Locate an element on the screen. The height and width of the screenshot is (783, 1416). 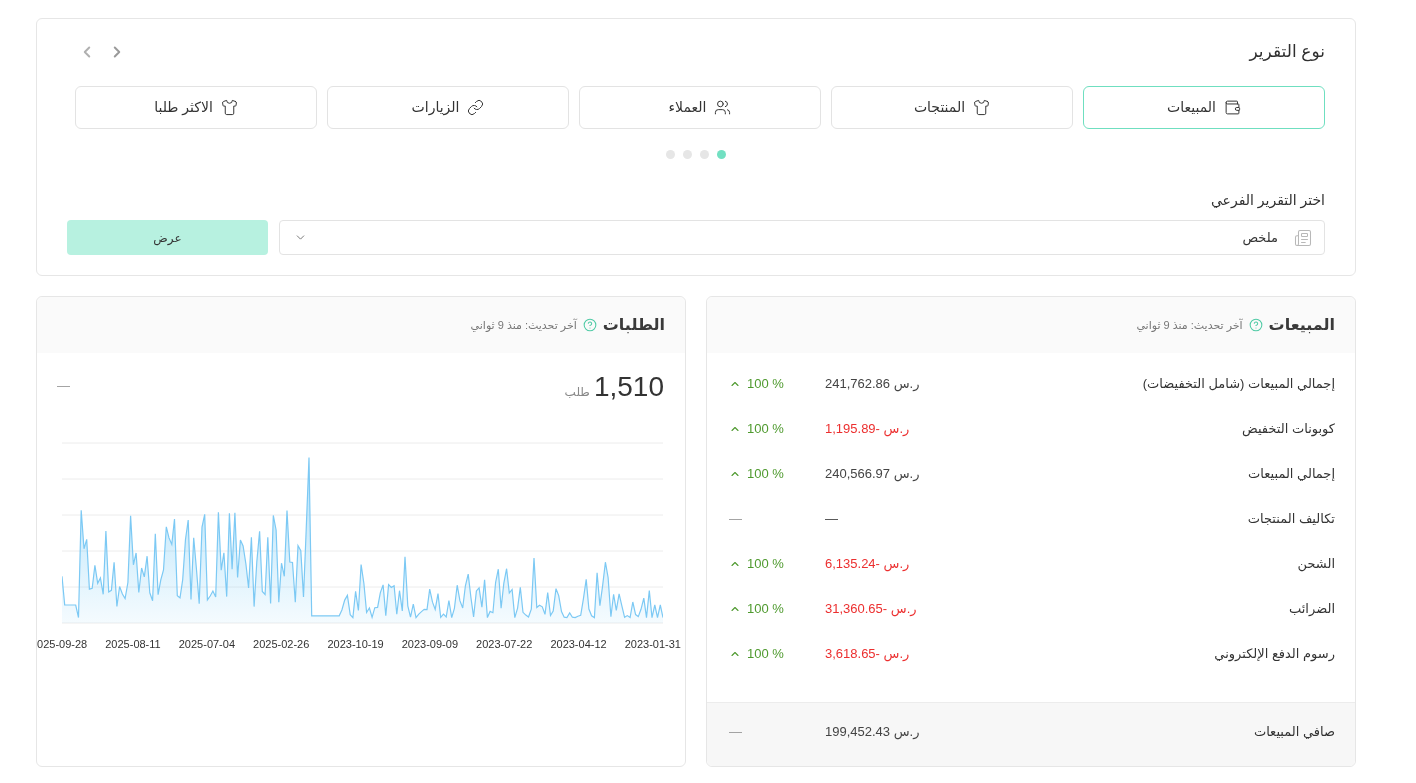
amount-text: ر.س 199,452.43 is located at coordinates (872, 732).